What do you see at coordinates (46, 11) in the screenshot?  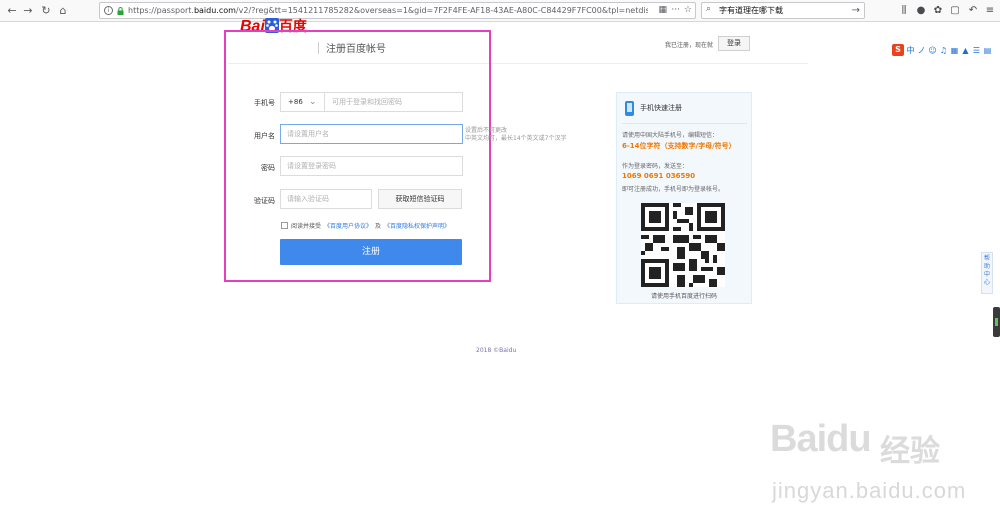 I see `reload-icon: ↻` at bounding box center [46, 11].